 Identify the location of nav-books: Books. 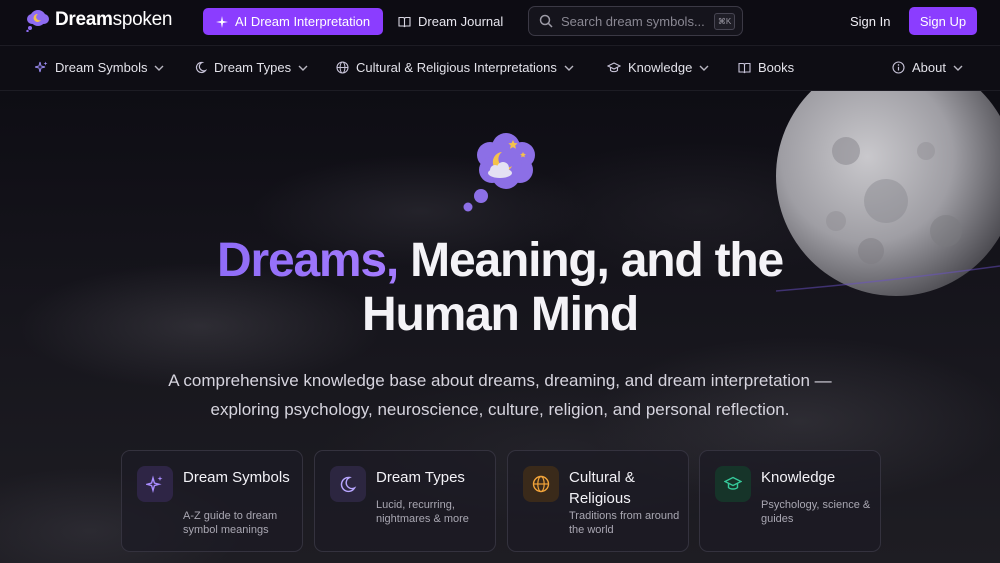
(766, 67).